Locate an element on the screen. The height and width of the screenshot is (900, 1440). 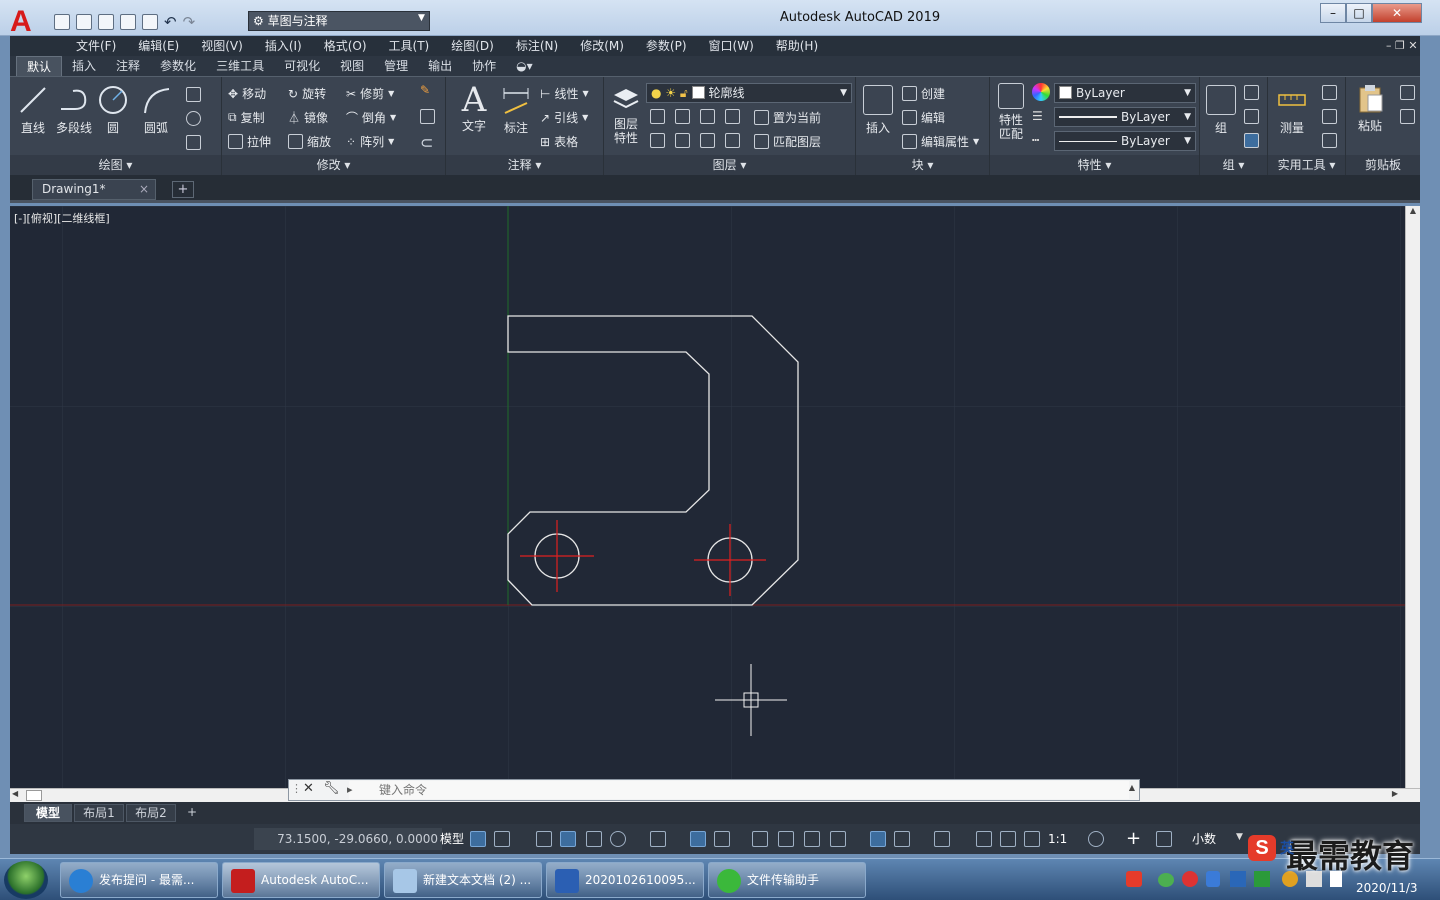
layout-tab-2: 布局2 is located at coordinates (151, 813).